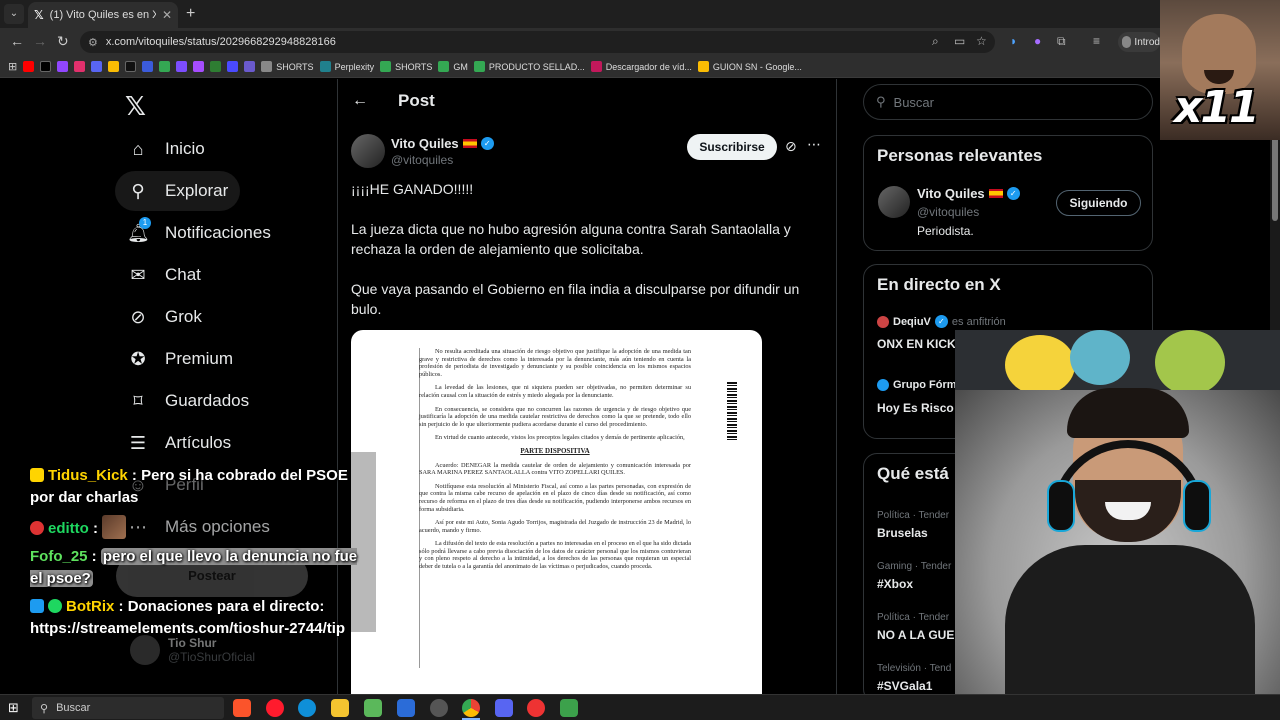 The image size is (1280, 720). I want to click on trend-name: #Xbox, so click(895, 584).